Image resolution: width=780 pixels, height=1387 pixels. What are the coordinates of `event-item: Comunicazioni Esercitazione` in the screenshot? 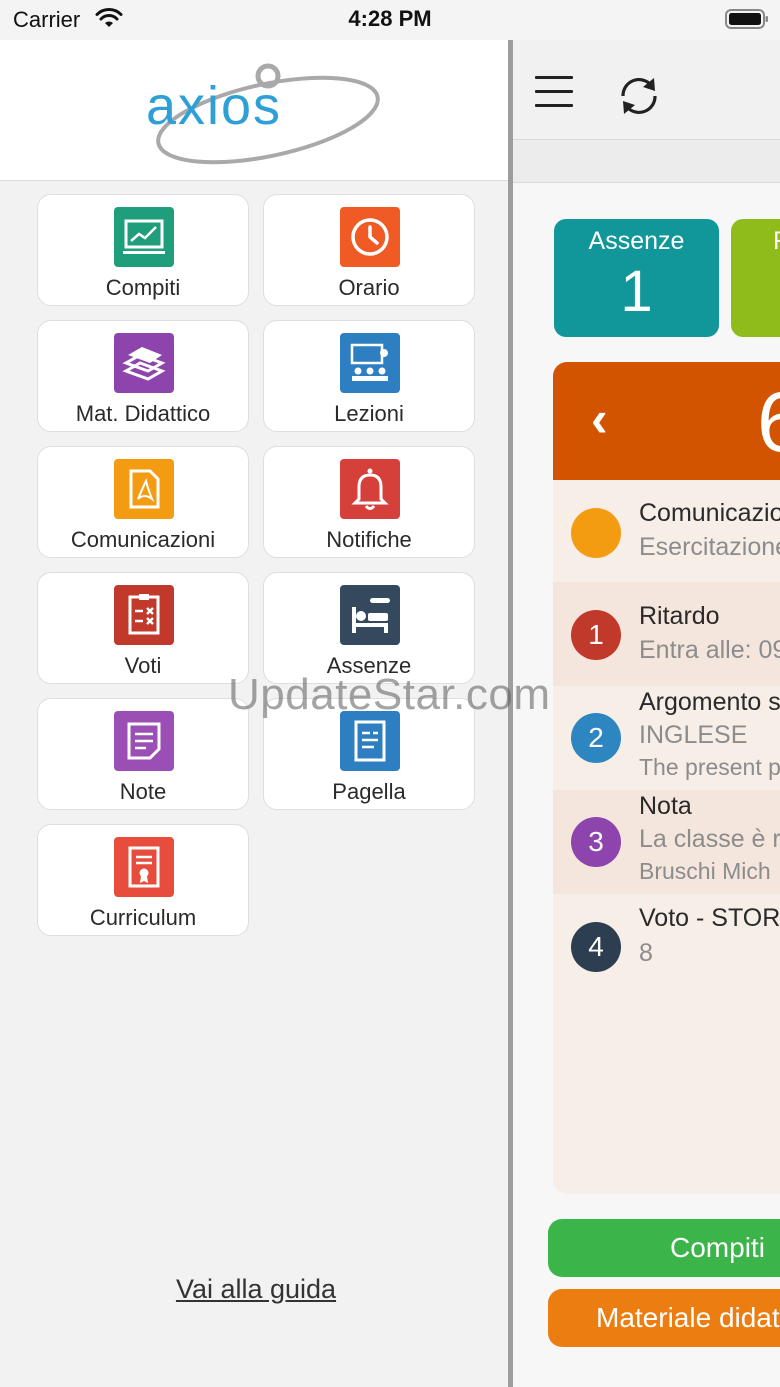 It's located at (666, 531).